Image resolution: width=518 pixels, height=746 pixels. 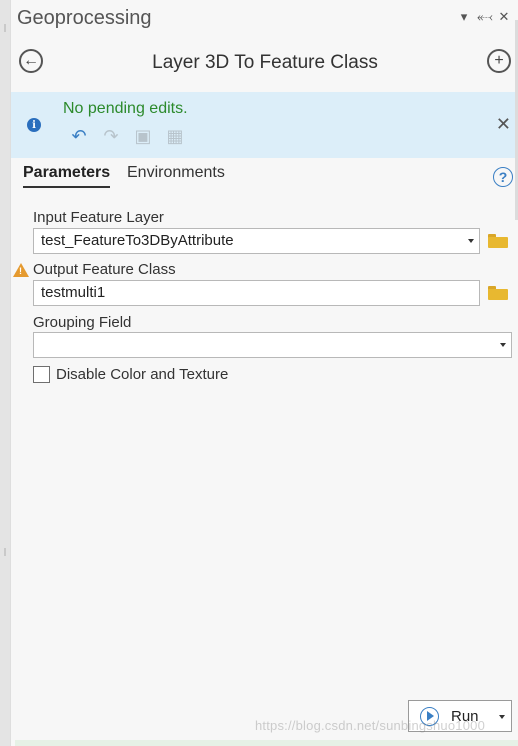 I want to click on redo-icon: ↷, so click(x=111, y=136).